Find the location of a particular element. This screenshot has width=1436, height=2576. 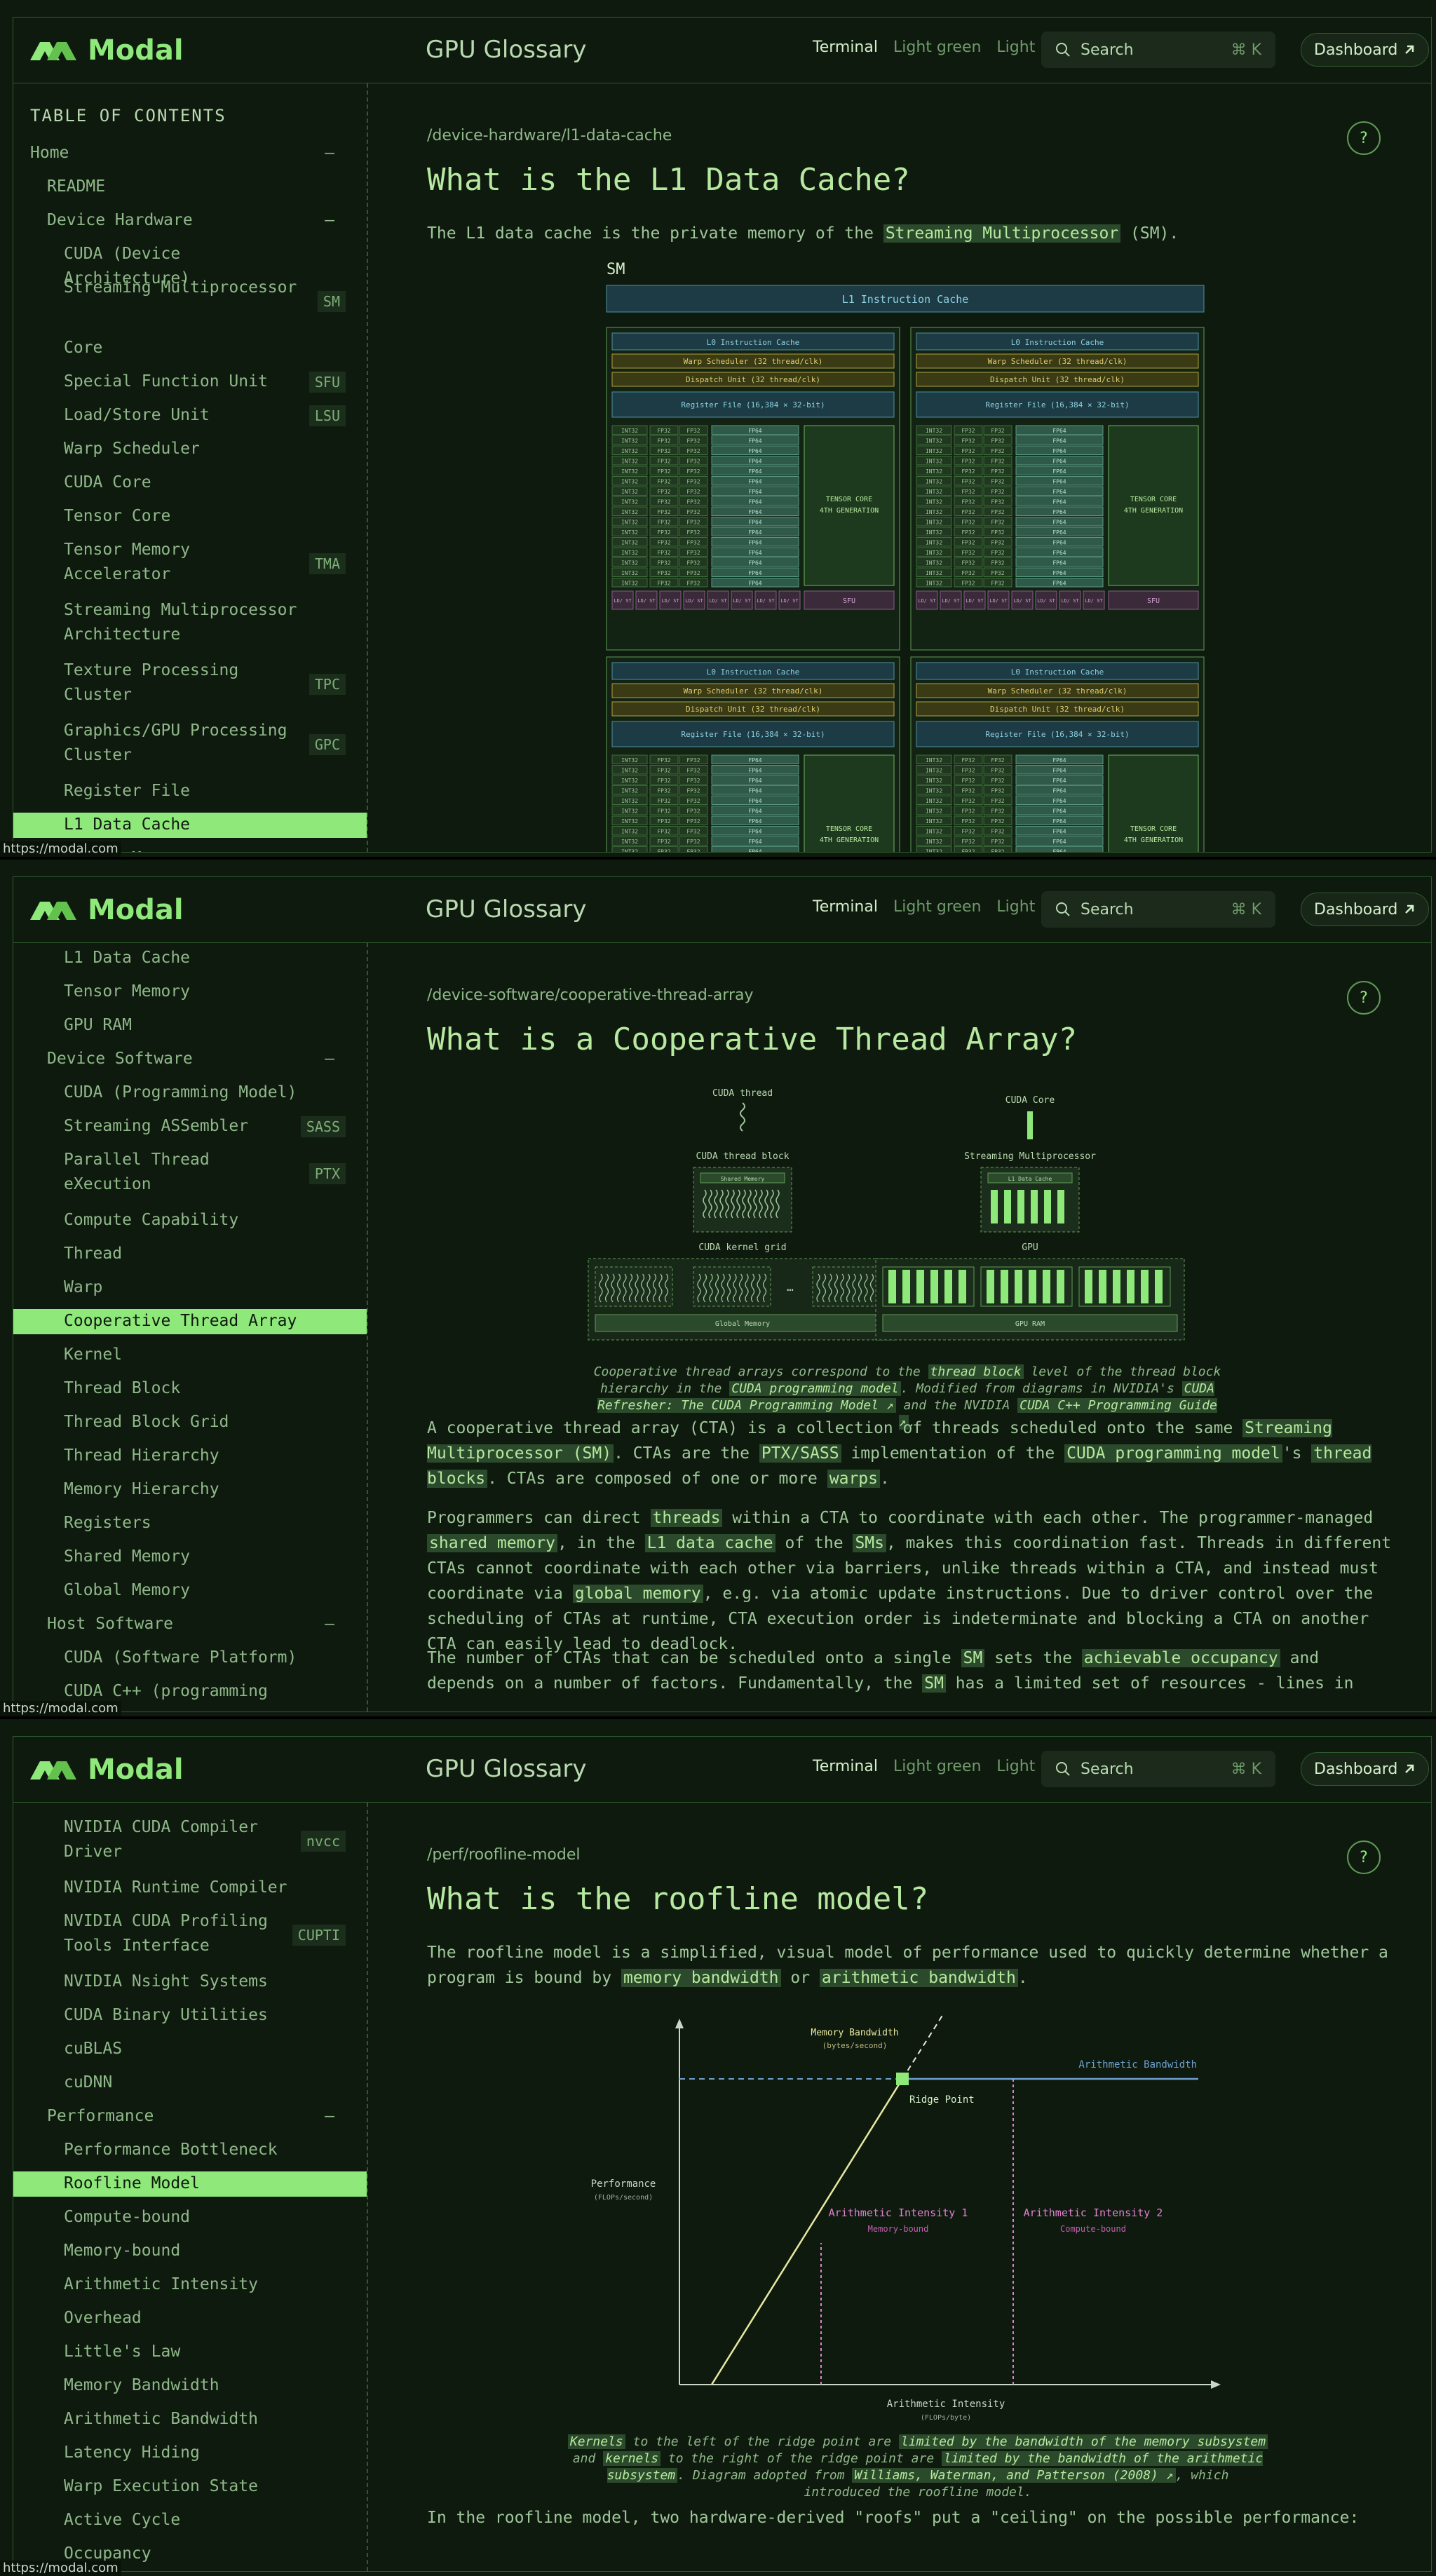

inline-link: PTX/SASS is located at coordinates (800, 1453).